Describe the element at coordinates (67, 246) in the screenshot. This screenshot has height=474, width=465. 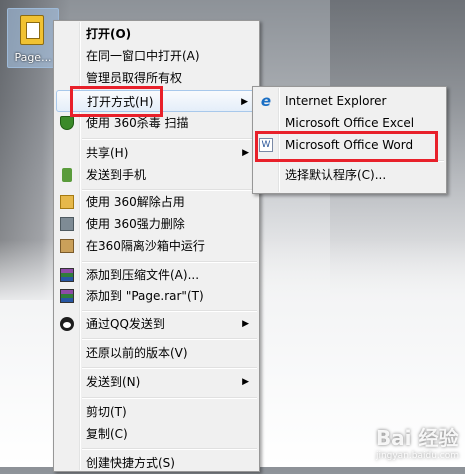
I see `sandbox-icon` at that location.